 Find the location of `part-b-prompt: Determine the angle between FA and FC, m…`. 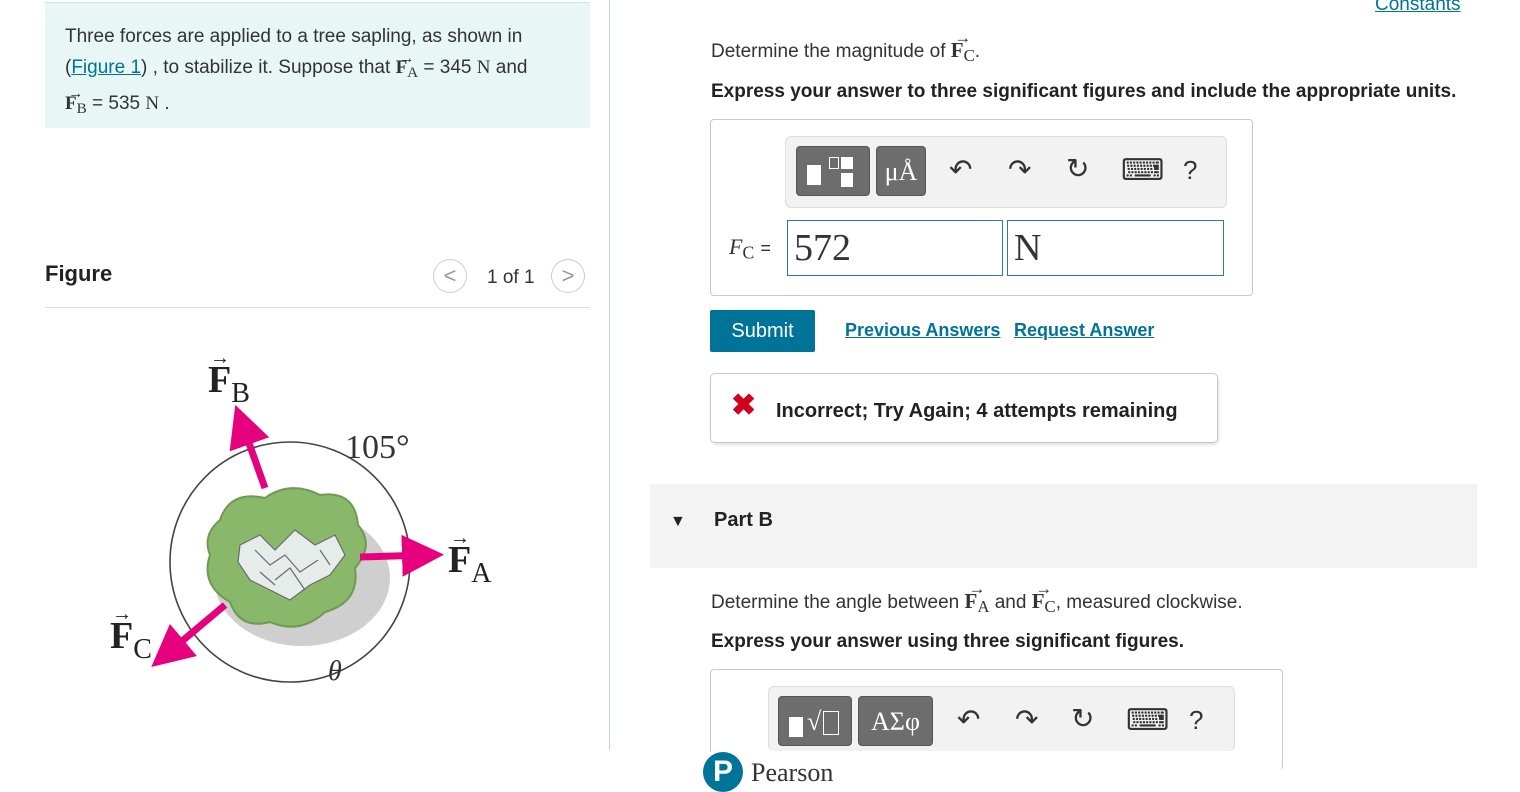

part-b-prompt: Determine the angle between FA and FC, m… is located at coordinates (977, 598).